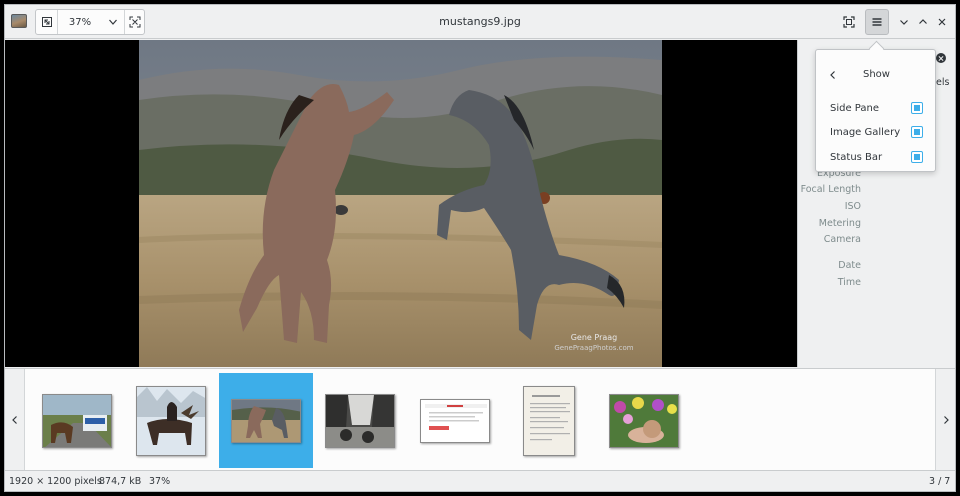  I want to click on header-bar: 37% mustangs9.jpg, so click(480, 22).